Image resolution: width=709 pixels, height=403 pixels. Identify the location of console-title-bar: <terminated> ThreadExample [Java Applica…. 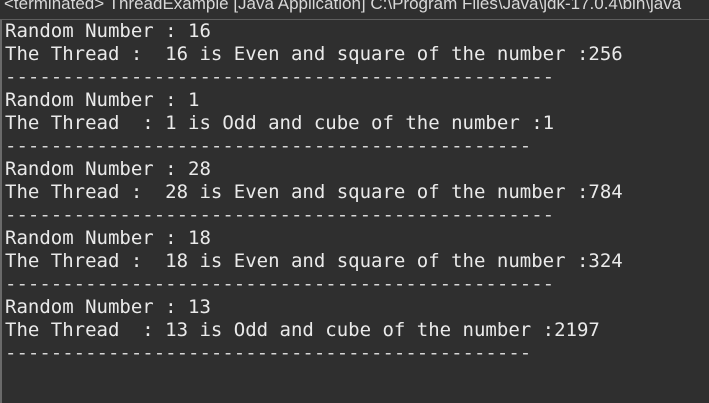
(354, 10).